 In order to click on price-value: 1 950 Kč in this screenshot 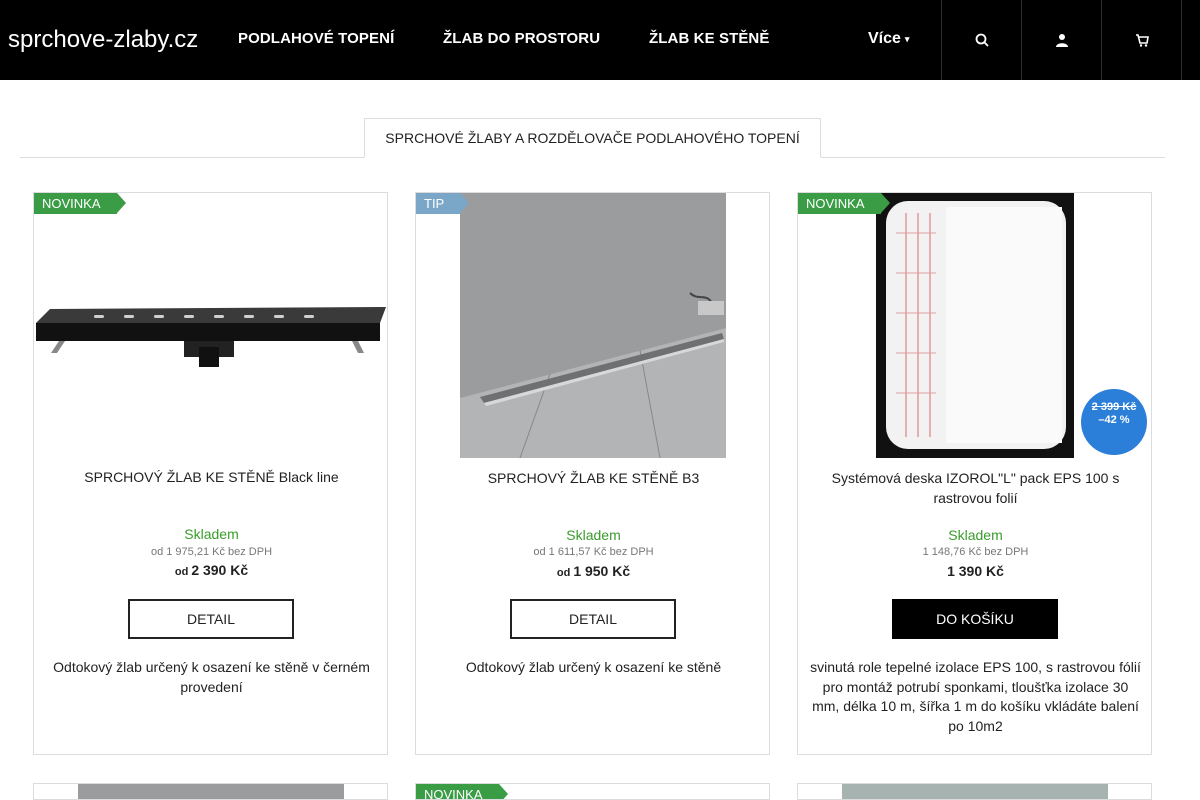, I will do `click(602, 571)`.